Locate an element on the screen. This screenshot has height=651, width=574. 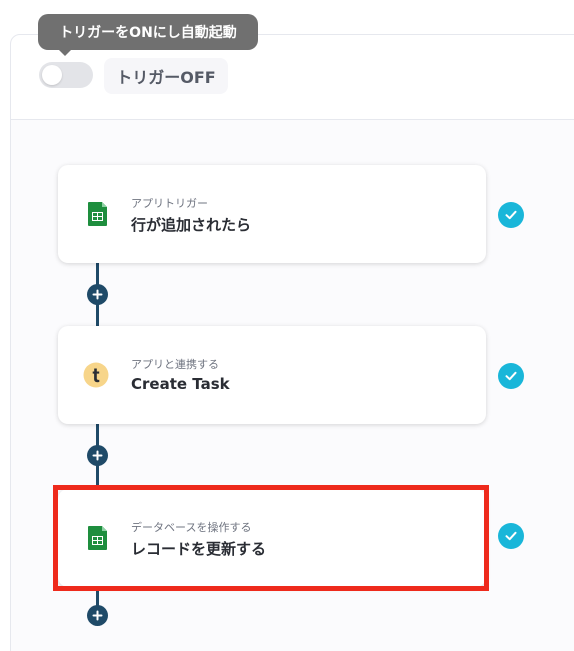
trigger-toggle is located at coordinates (66, 75).